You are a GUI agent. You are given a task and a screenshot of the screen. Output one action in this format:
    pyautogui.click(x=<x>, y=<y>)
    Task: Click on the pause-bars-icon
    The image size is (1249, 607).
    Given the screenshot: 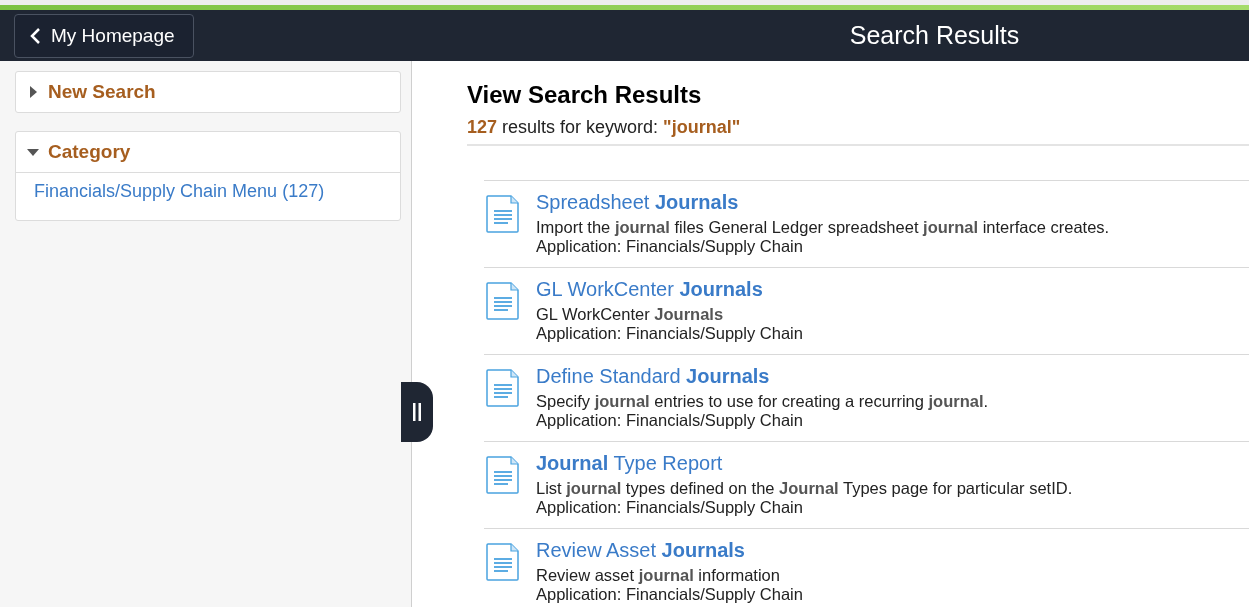 What is the action you would take?
    pyautogui.click(x=417, y=412)
    